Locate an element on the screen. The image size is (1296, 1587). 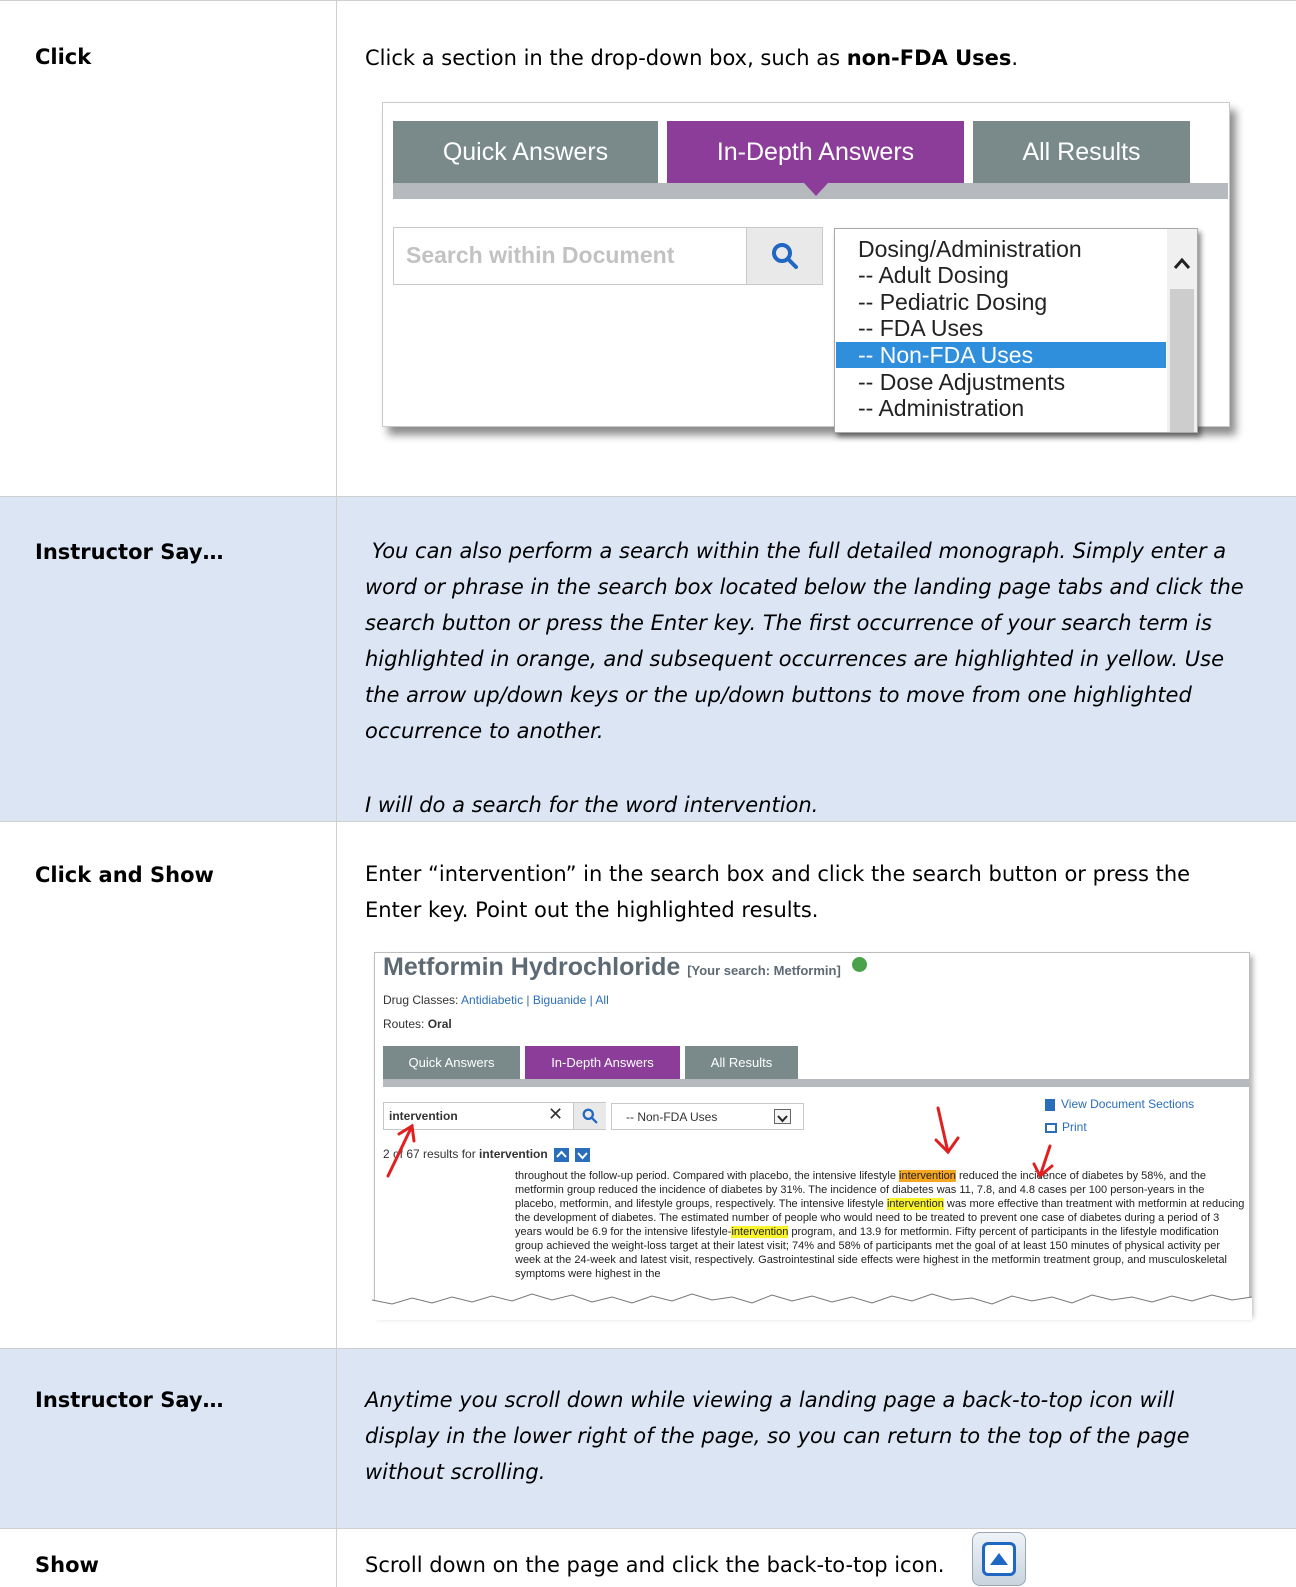
search-button is located at coordinates (784, 256).